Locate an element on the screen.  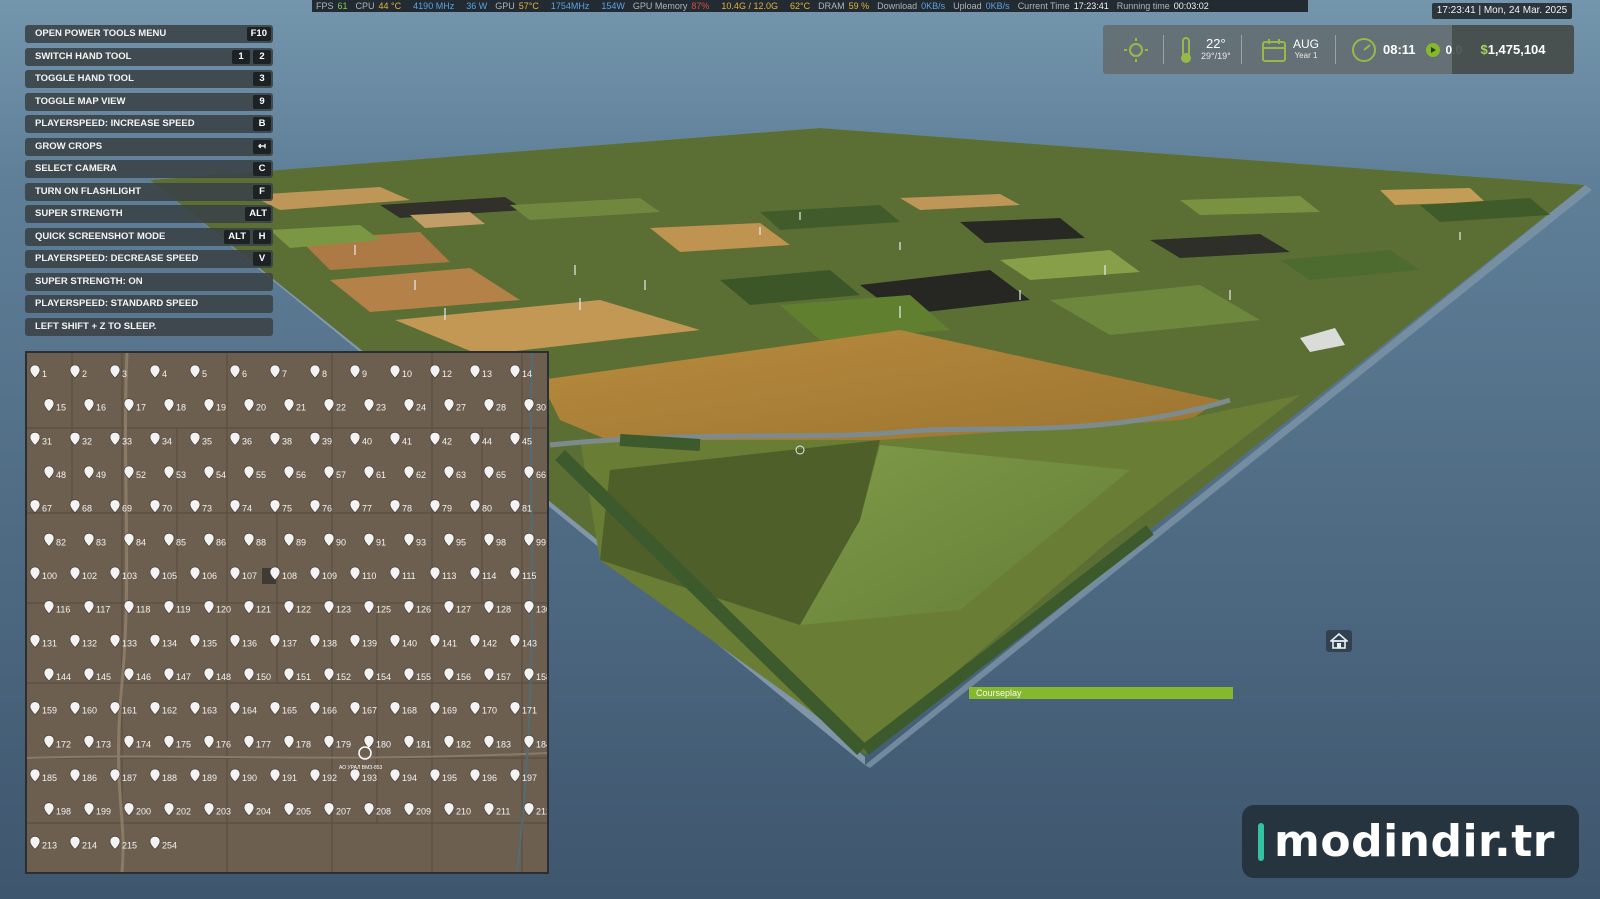
keybind-row: SELECT CAMERA C is located at coordinates (149, 169).